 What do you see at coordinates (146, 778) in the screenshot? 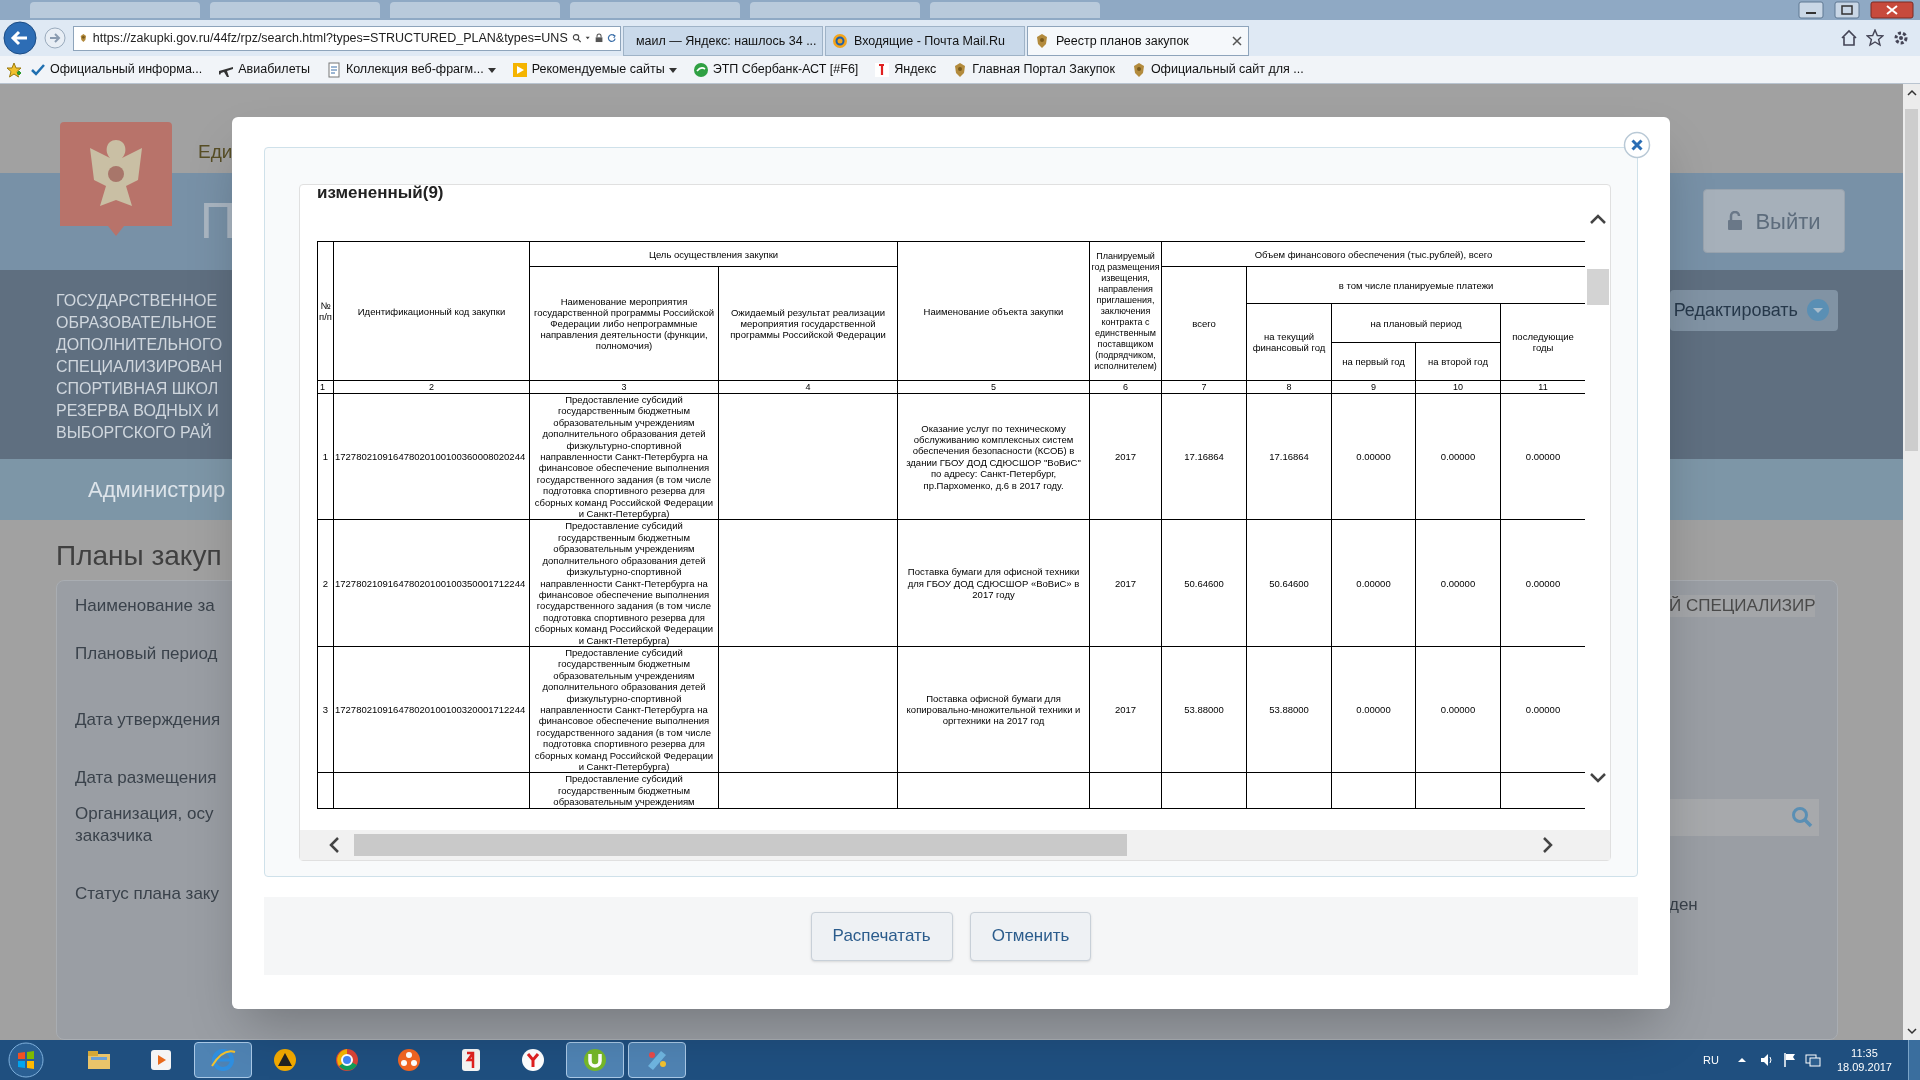
I see `field-label: Дата размещения` at bounding box center [146, 778].